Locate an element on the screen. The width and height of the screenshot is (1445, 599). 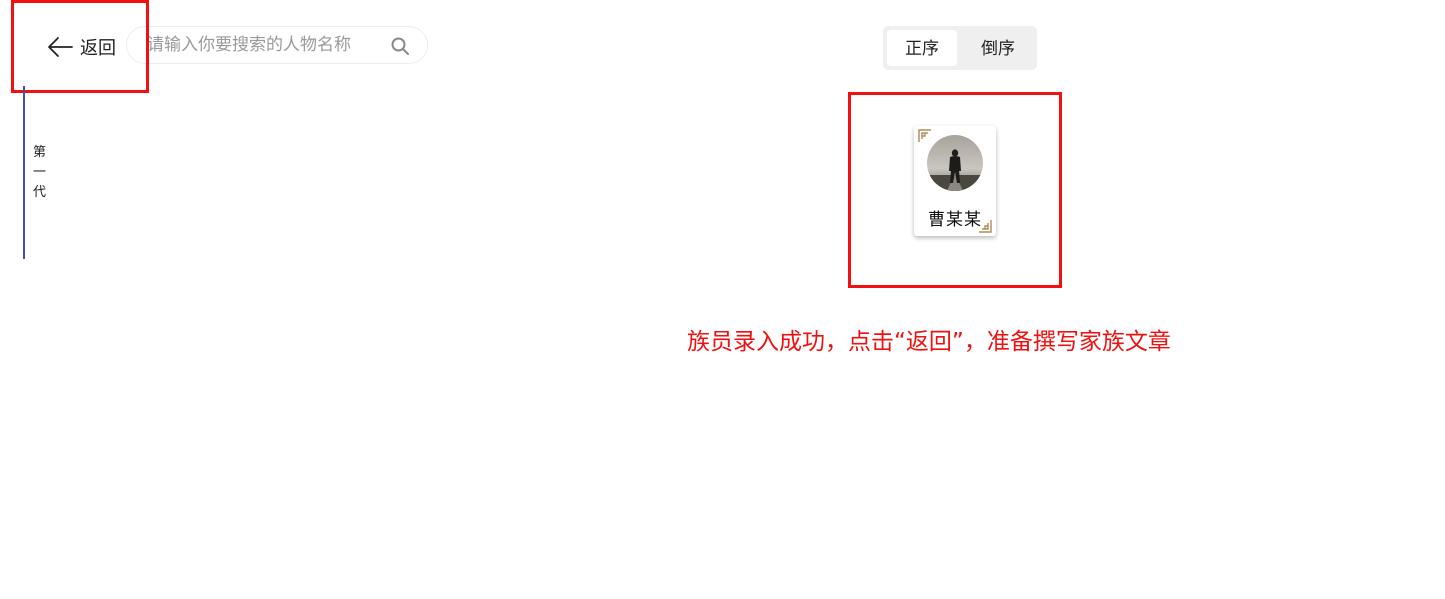
member-card: 曹某某 is located at coordinates (955, 181).